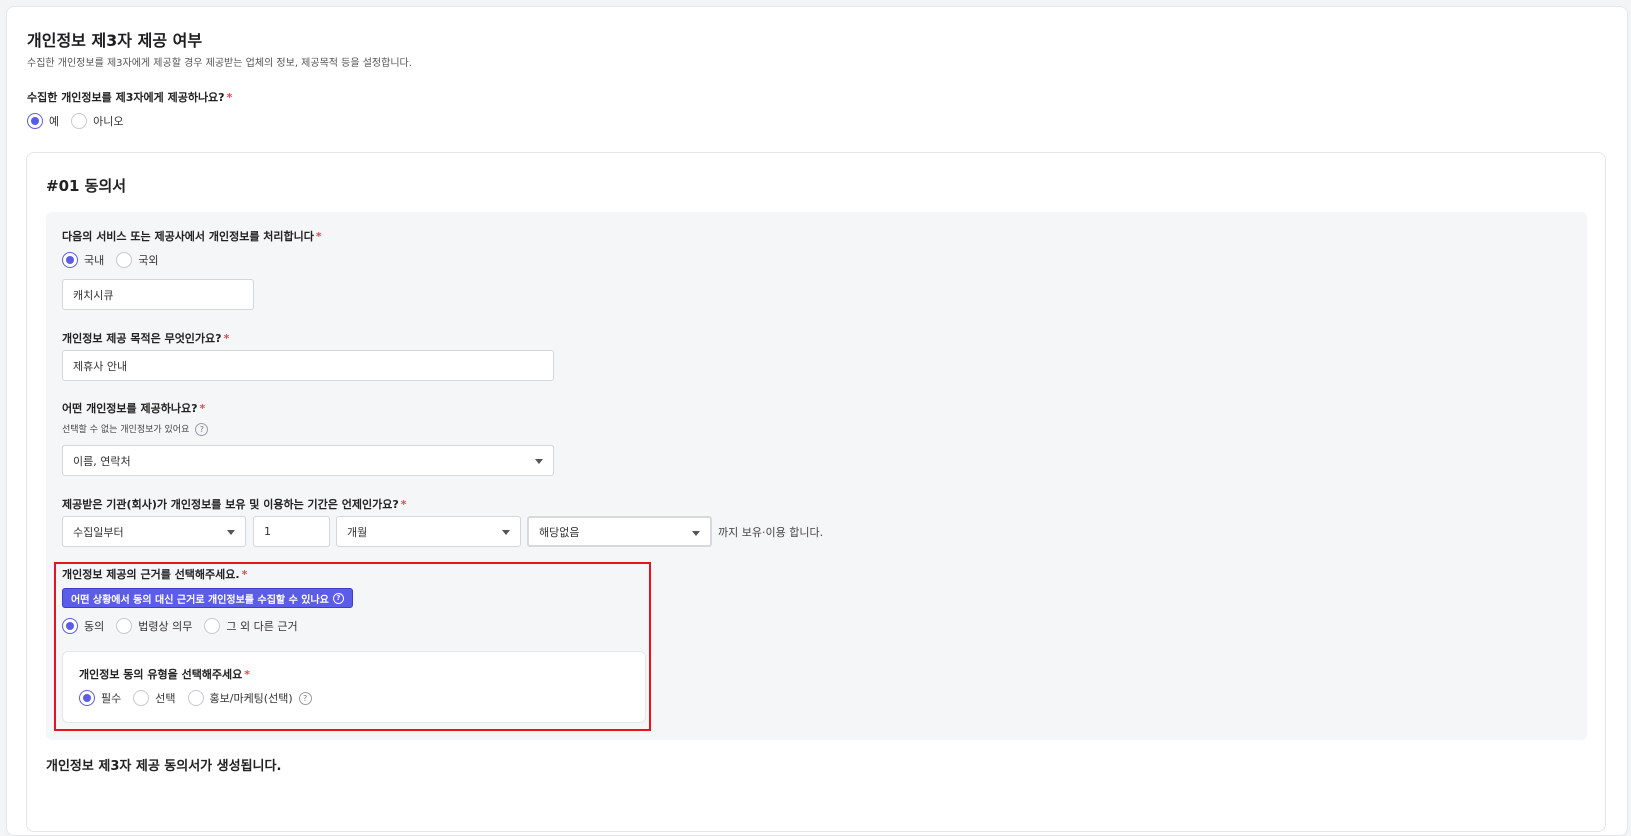 The image size is (1631, 836). Describe the element at coordinates (86, 186) in the screenshot. I see `consent-title: #01 동의서` at that location.